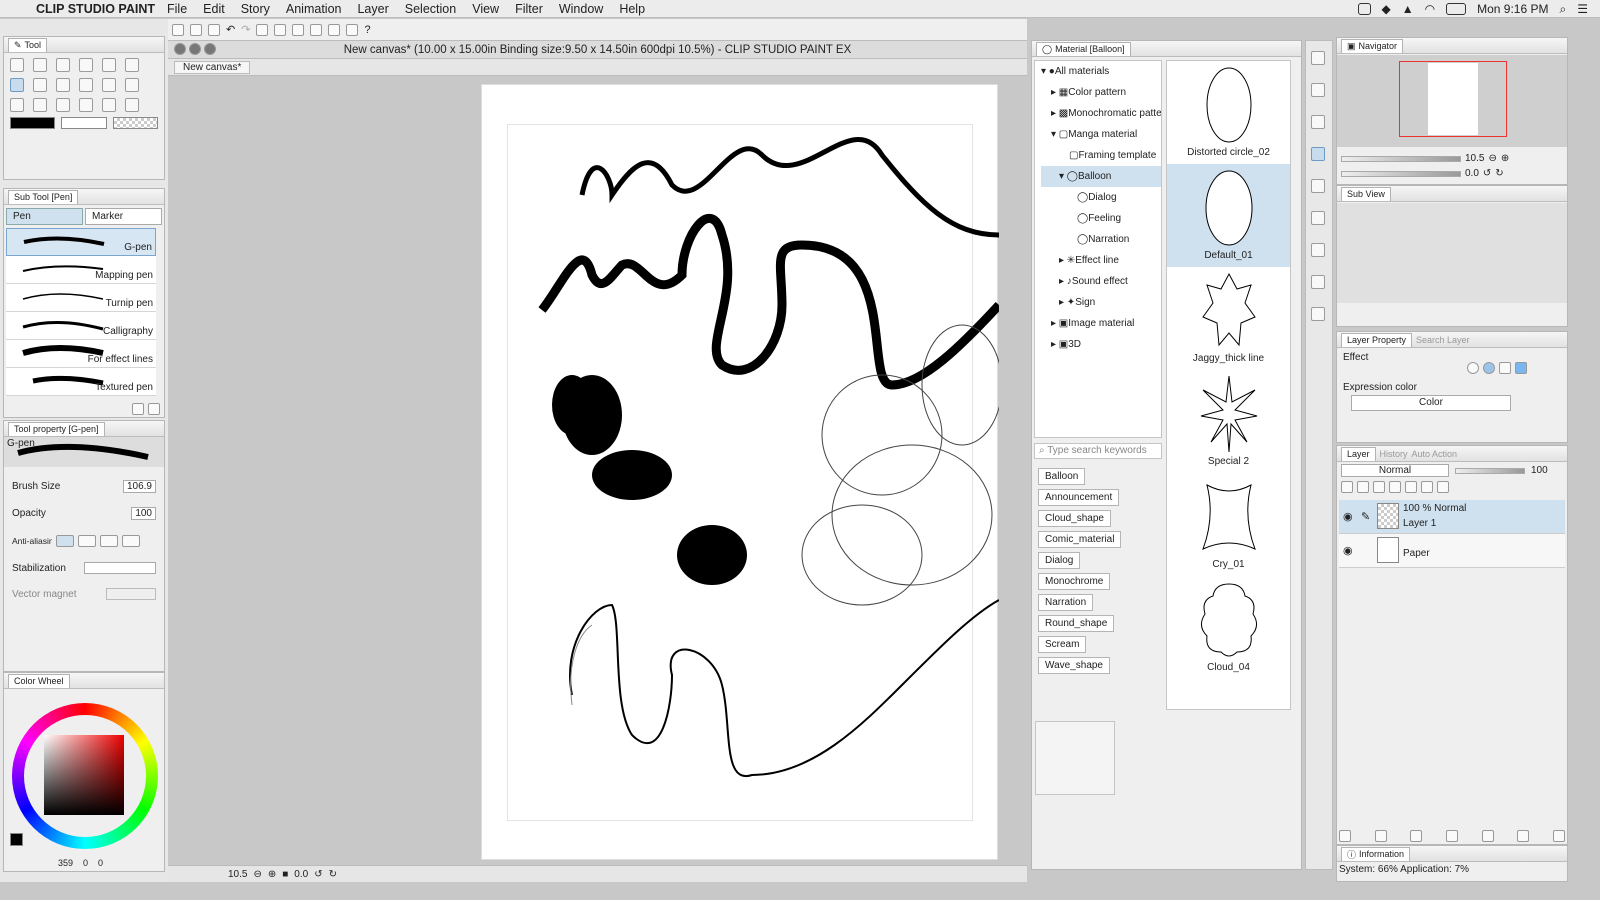 Image resolution: width=1600 pixels, height=900 pixels. What do you see at coordinates (132, 85) in the screenshot?
I see `eraser-tool-icon` at bounding box center [132, 85].